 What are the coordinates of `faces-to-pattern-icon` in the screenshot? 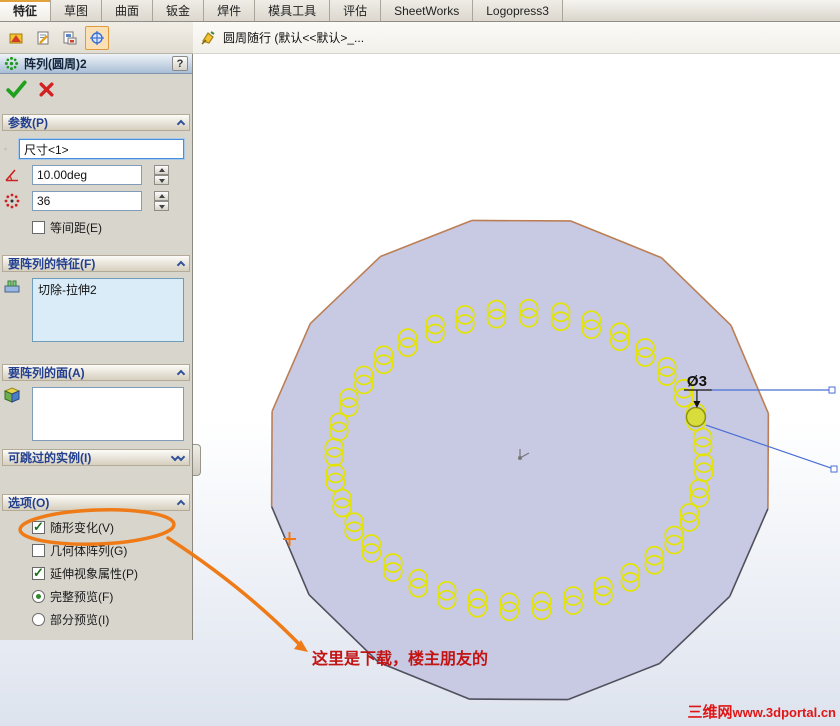 It's located at (12, 395).